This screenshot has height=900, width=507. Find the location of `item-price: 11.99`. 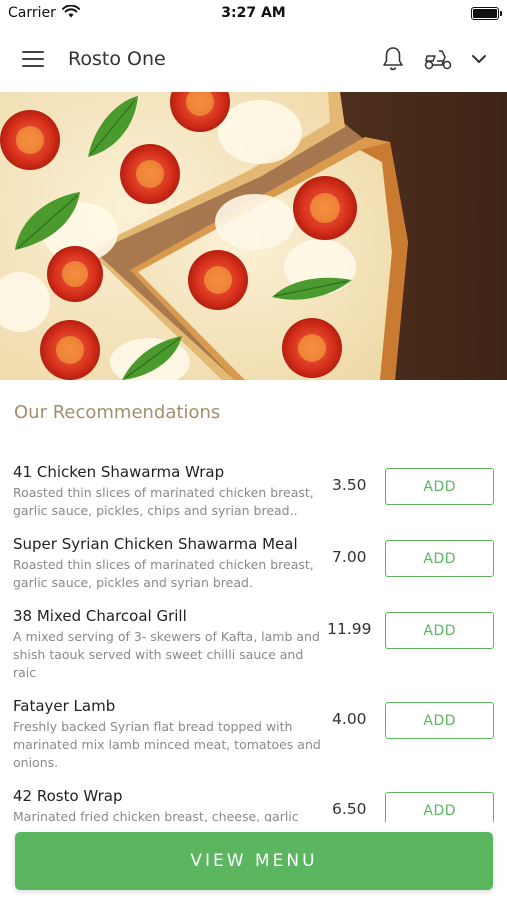

item-price: 11.99 is located at coordinates (349, 629).